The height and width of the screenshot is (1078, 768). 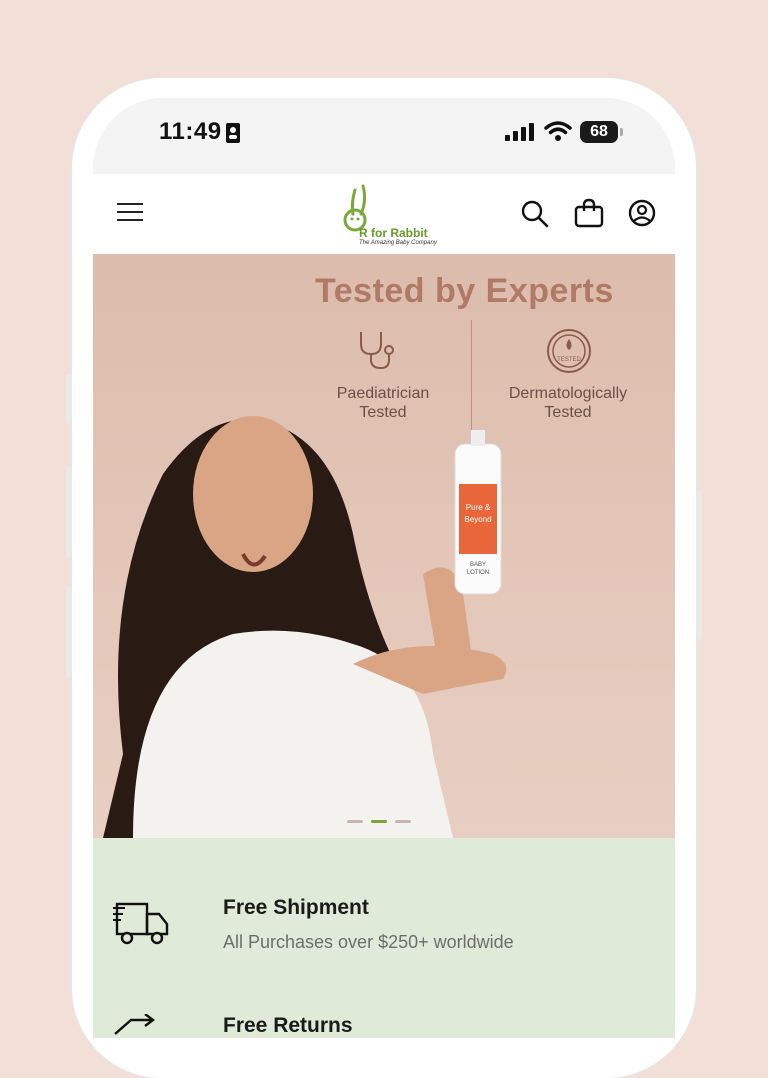 I want to click on benefit-subtitle: All Purchases over $250+ worldwide, so click(x=368, y=942).